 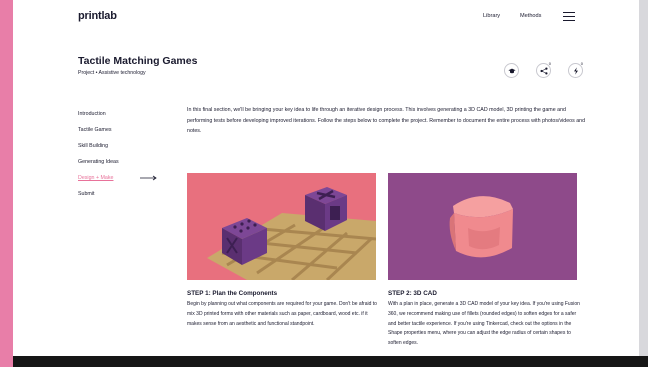 What do you see at coordinates (643, 178) in the screenshot?
I see `window-edge` at bounding box center [643, 178].